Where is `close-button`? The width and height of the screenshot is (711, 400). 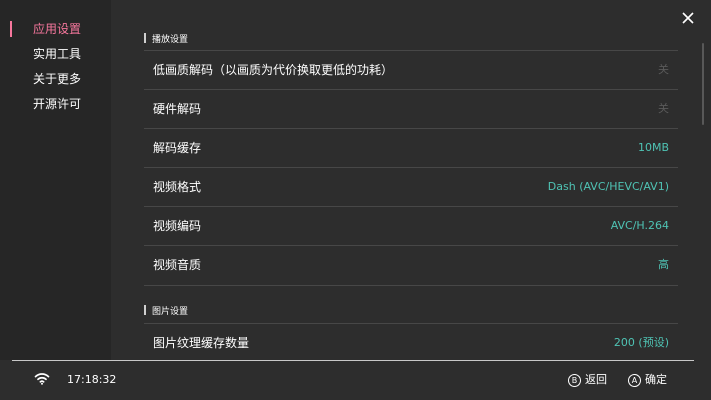 close-button is located at coordinates (688, 18).